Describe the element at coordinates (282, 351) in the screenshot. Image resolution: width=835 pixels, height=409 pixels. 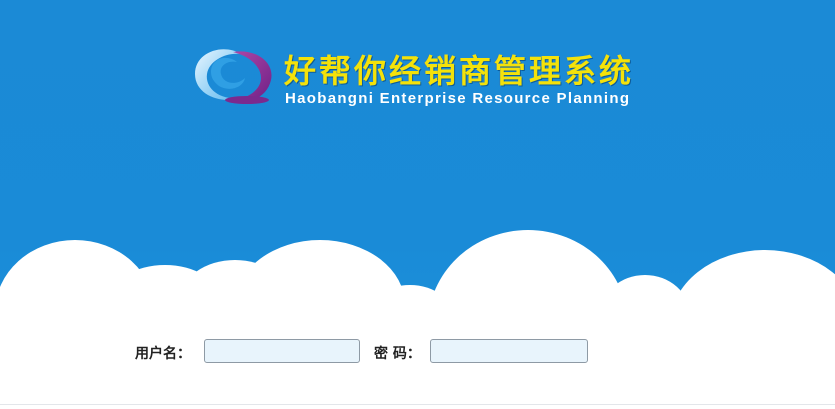
I see `username-input` at that location.